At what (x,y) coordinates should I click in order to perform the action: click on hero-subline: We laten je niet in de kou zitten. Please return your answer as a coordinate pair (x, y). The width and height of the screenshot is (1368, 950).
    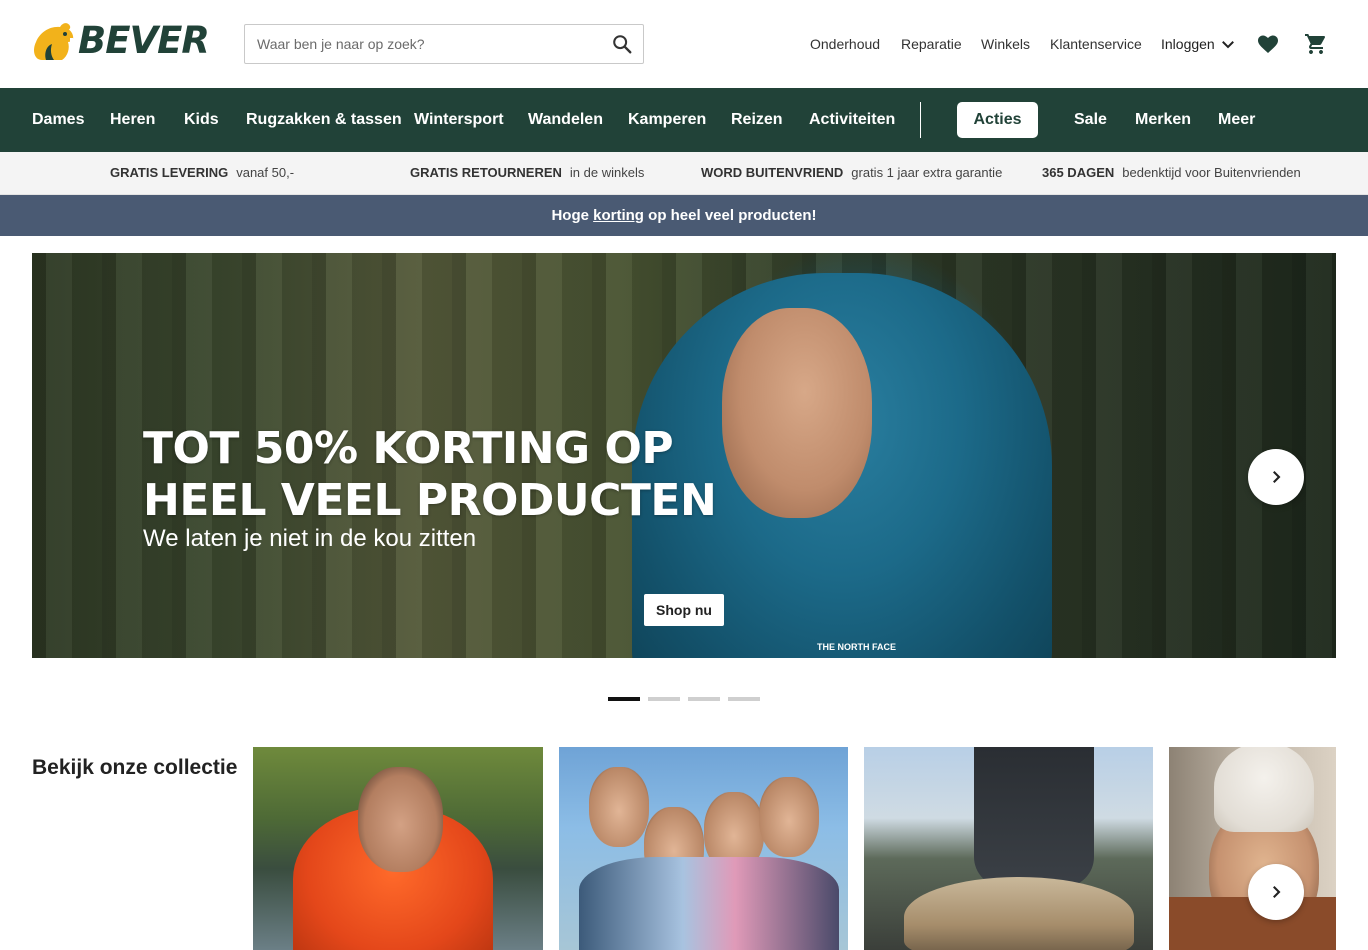
    Looking at the image, I should click on (310, 538).